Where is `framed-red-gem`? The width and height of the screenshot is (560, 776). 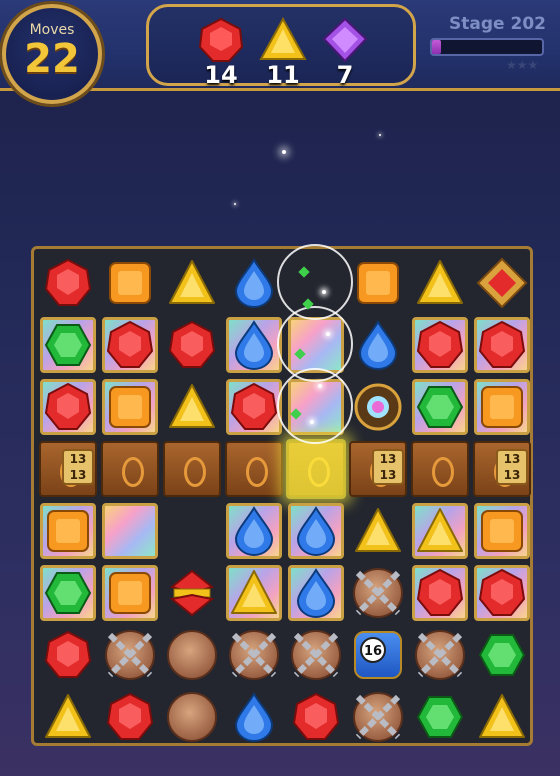 framed-red-gem is located at coordinates (502, 283).